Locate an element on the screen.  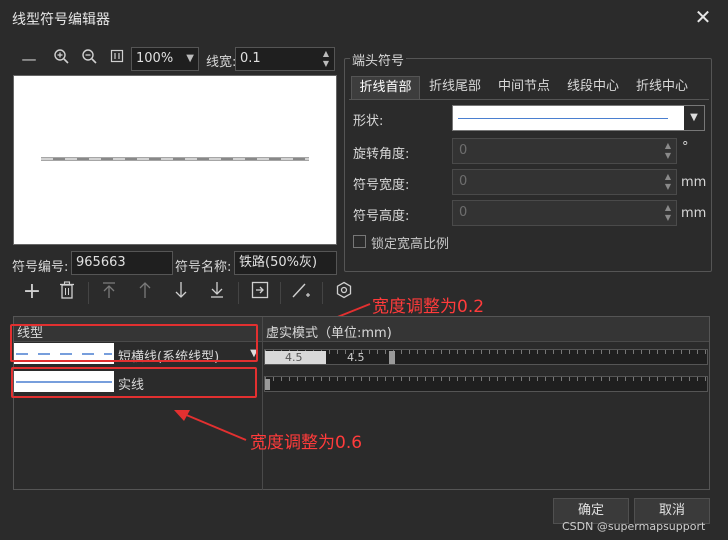
window-title: 线型符号编辑器 is located at coordinates (61, 20).